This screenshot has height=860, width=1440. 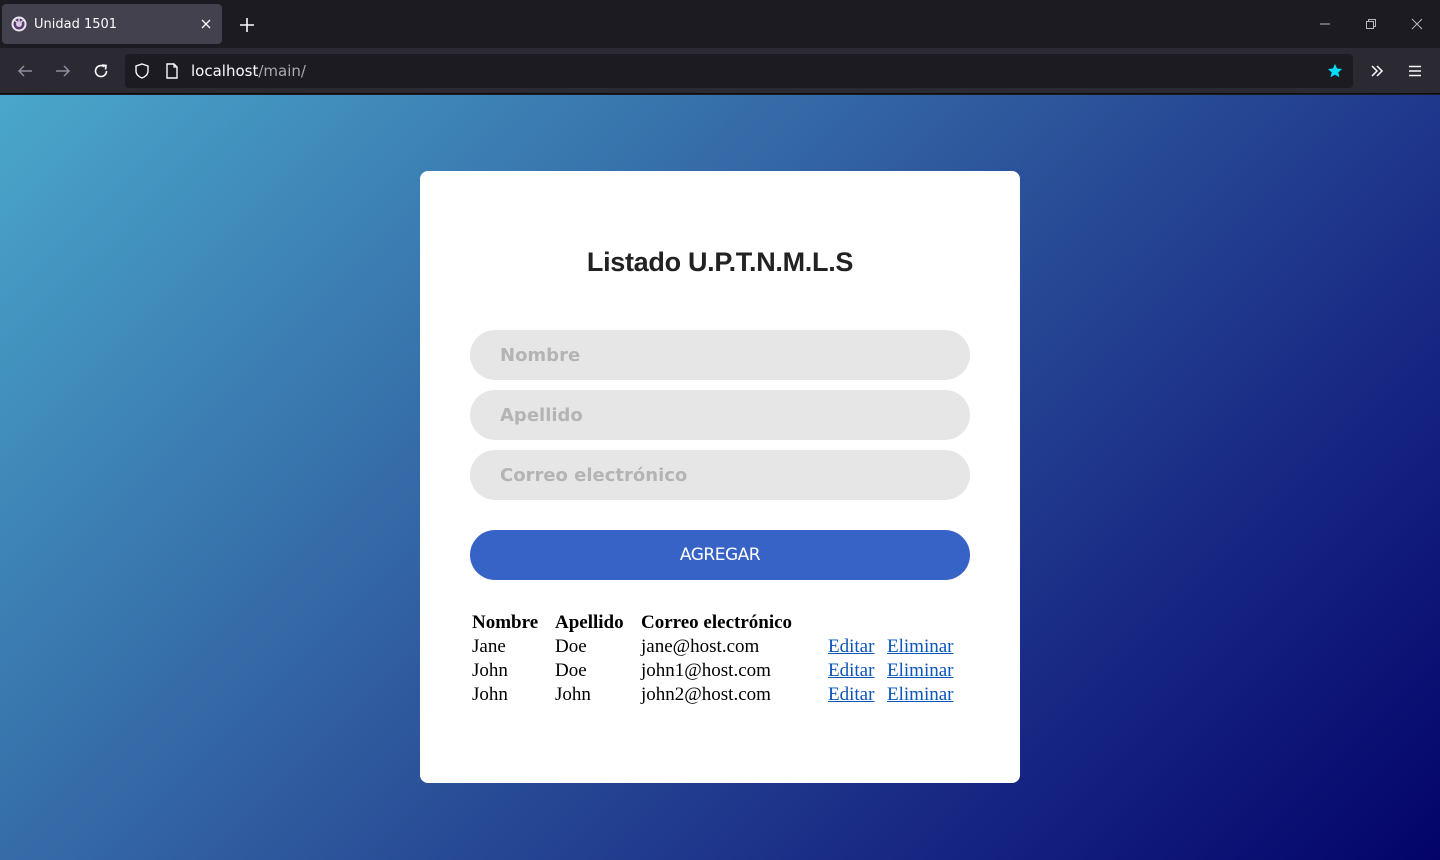 What do you see at coordinates (856, 623) in the screenshot?
I see `header-edit-spacer` at bounding box center [856, 623].